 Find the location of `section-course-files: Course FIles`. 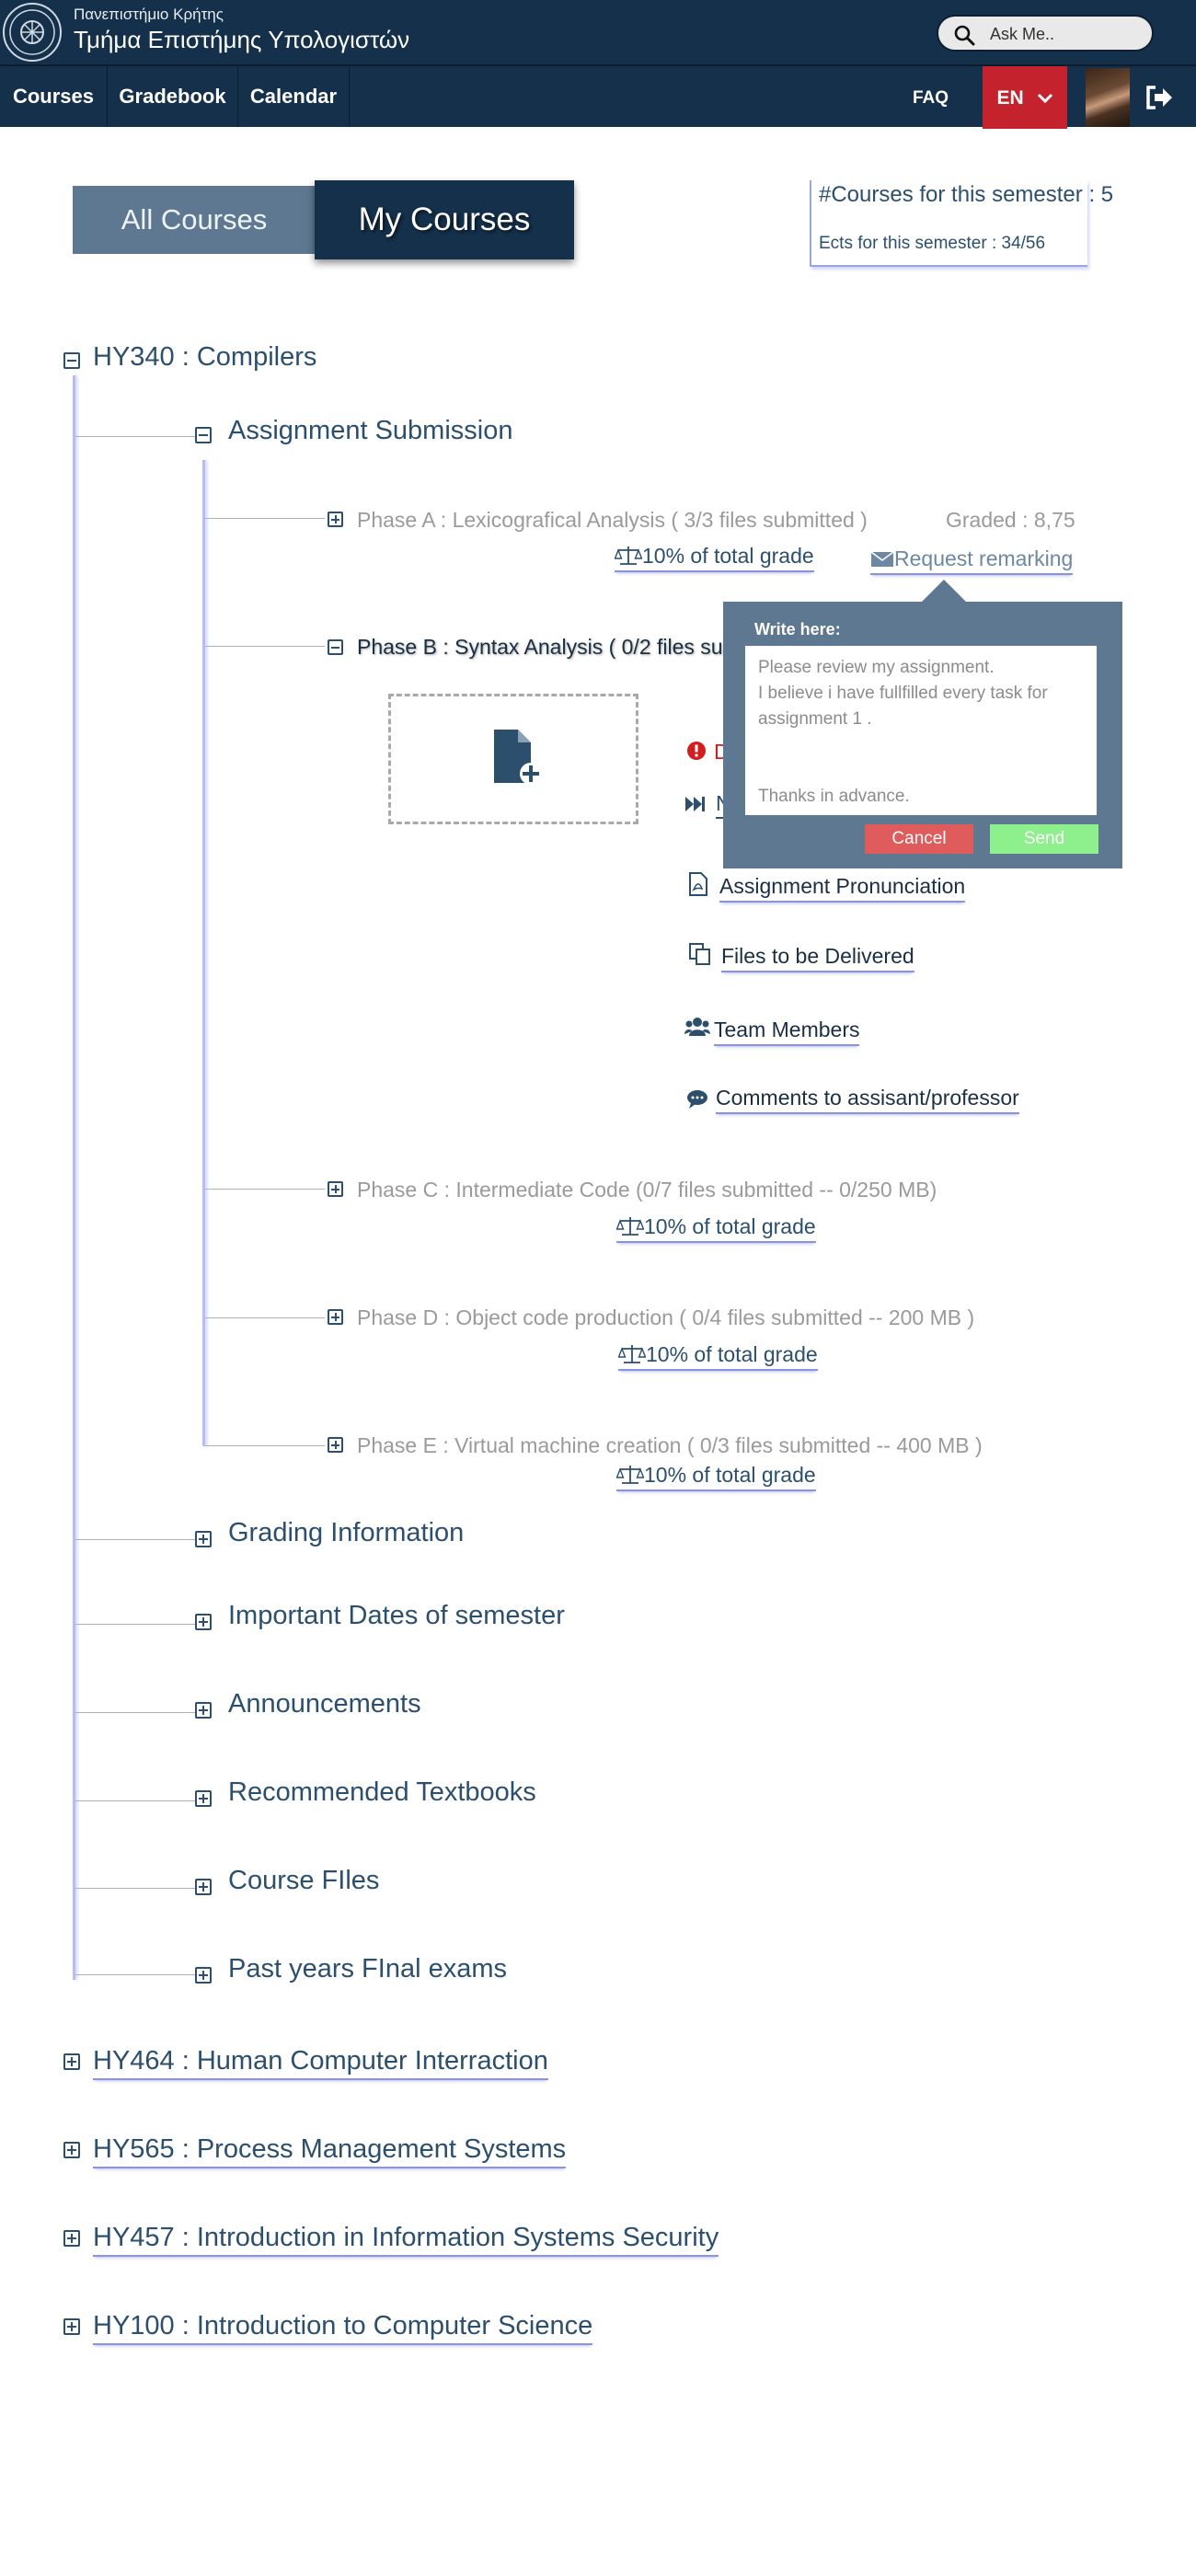

section-course-files: Course FIles is located at coordinates (303, 1881).